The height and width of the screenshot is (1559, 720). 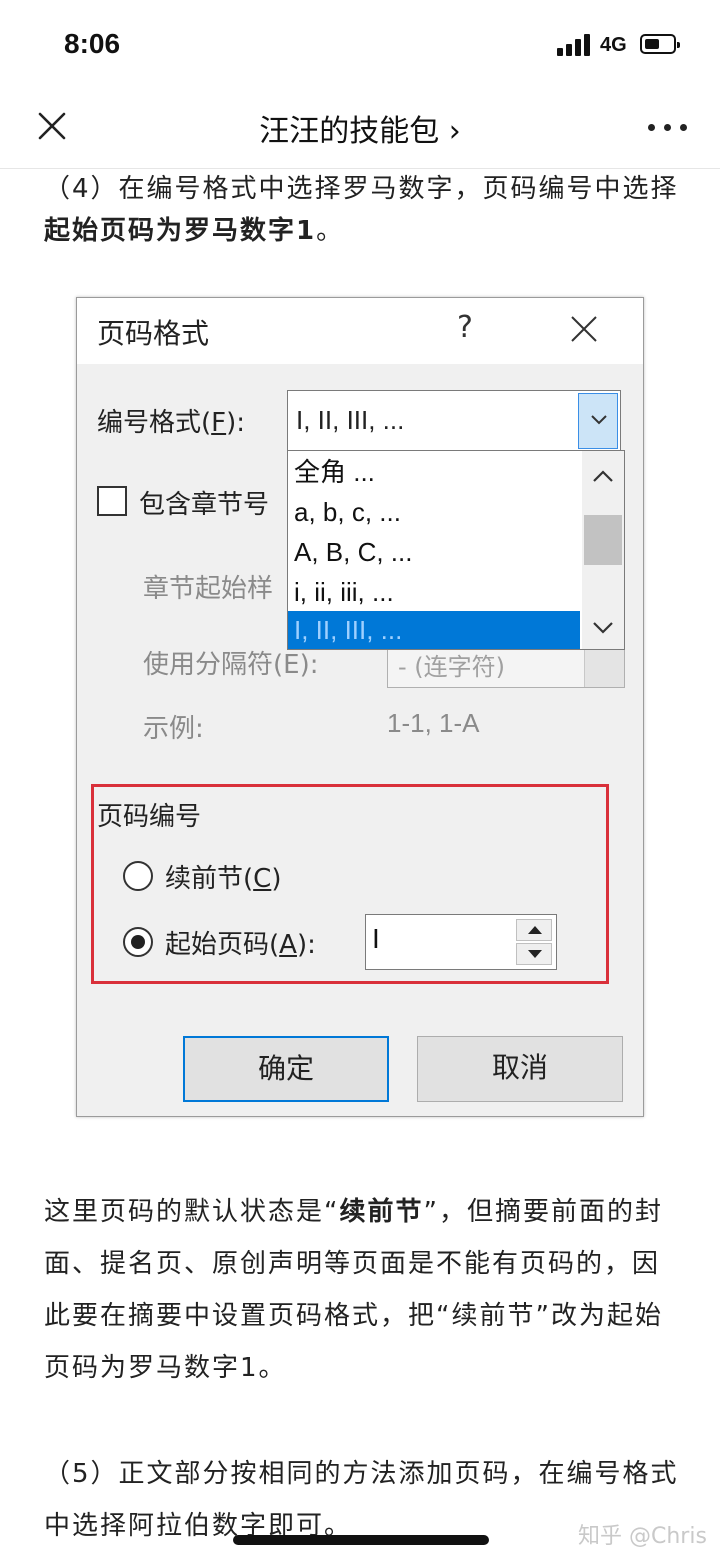 I want to click on watermark: 知乎 @Chris, so click(x=642, y=1536).